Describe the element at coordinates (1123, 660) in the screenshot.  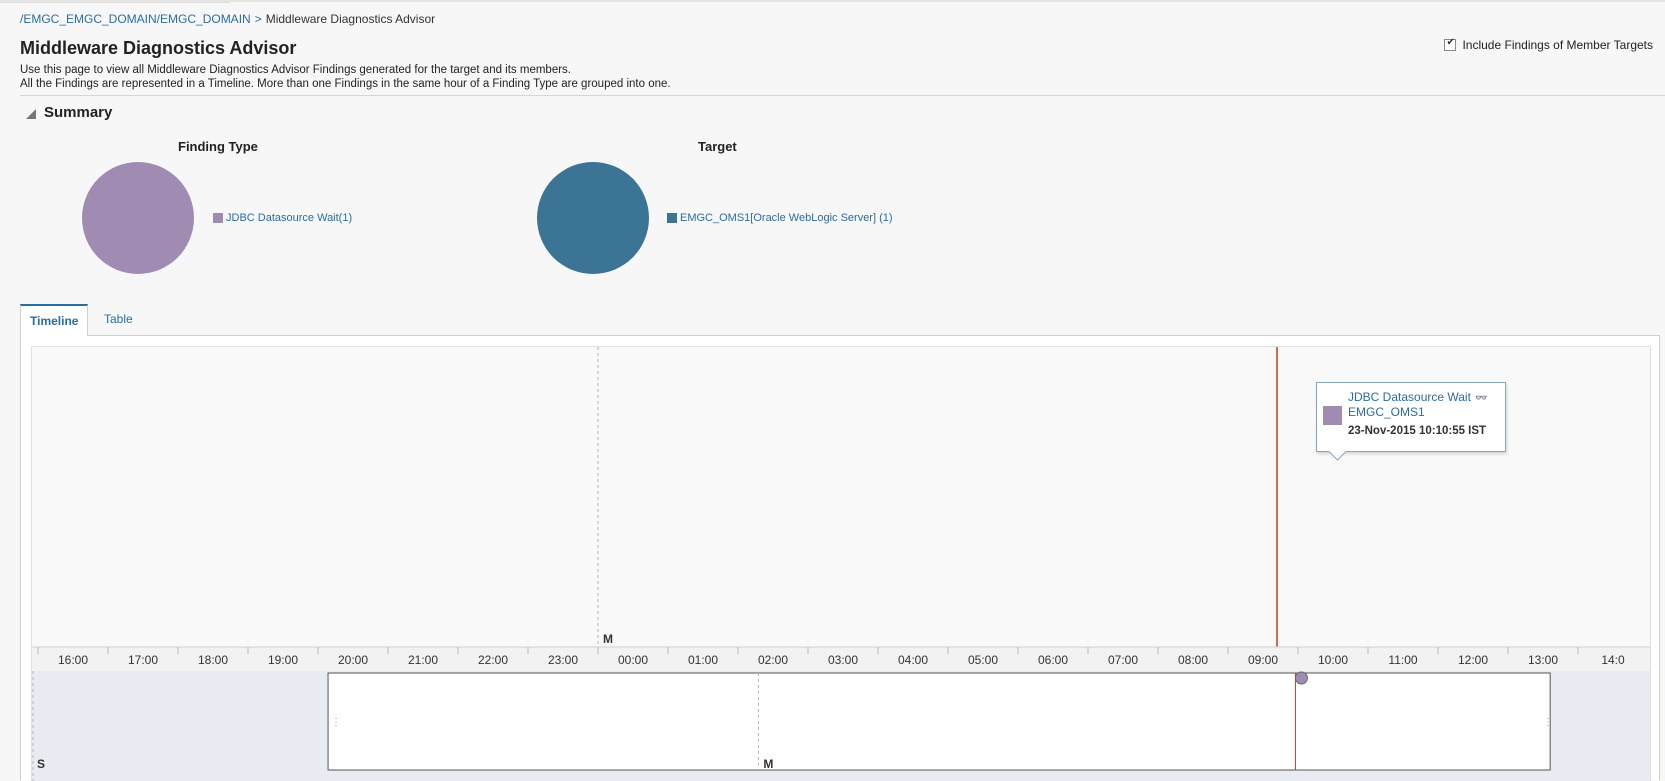
I see `hour-label: 07:00` at that location.